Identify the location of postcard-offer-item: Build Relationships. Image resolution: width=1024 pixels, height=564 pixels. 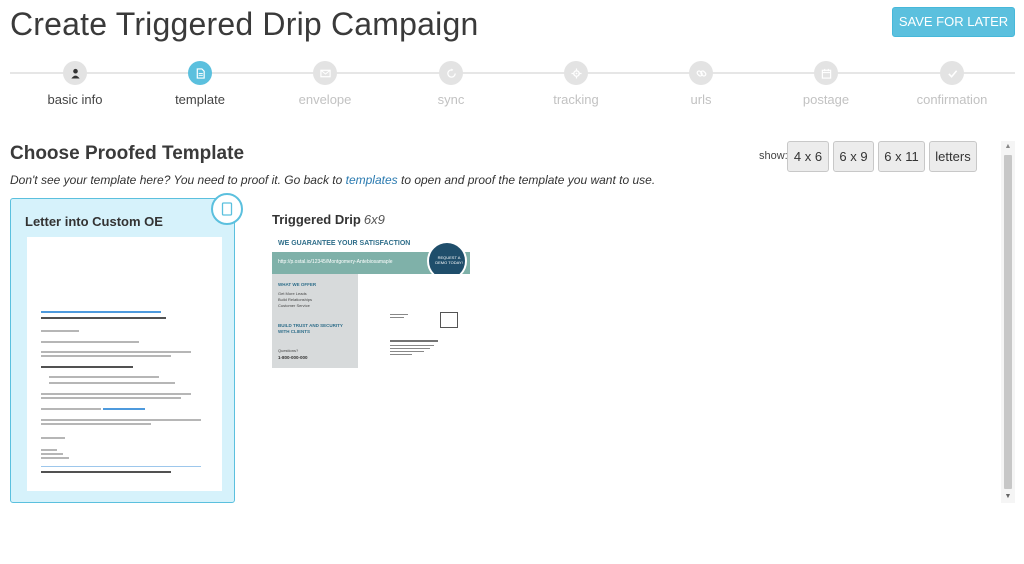
(295, 299).